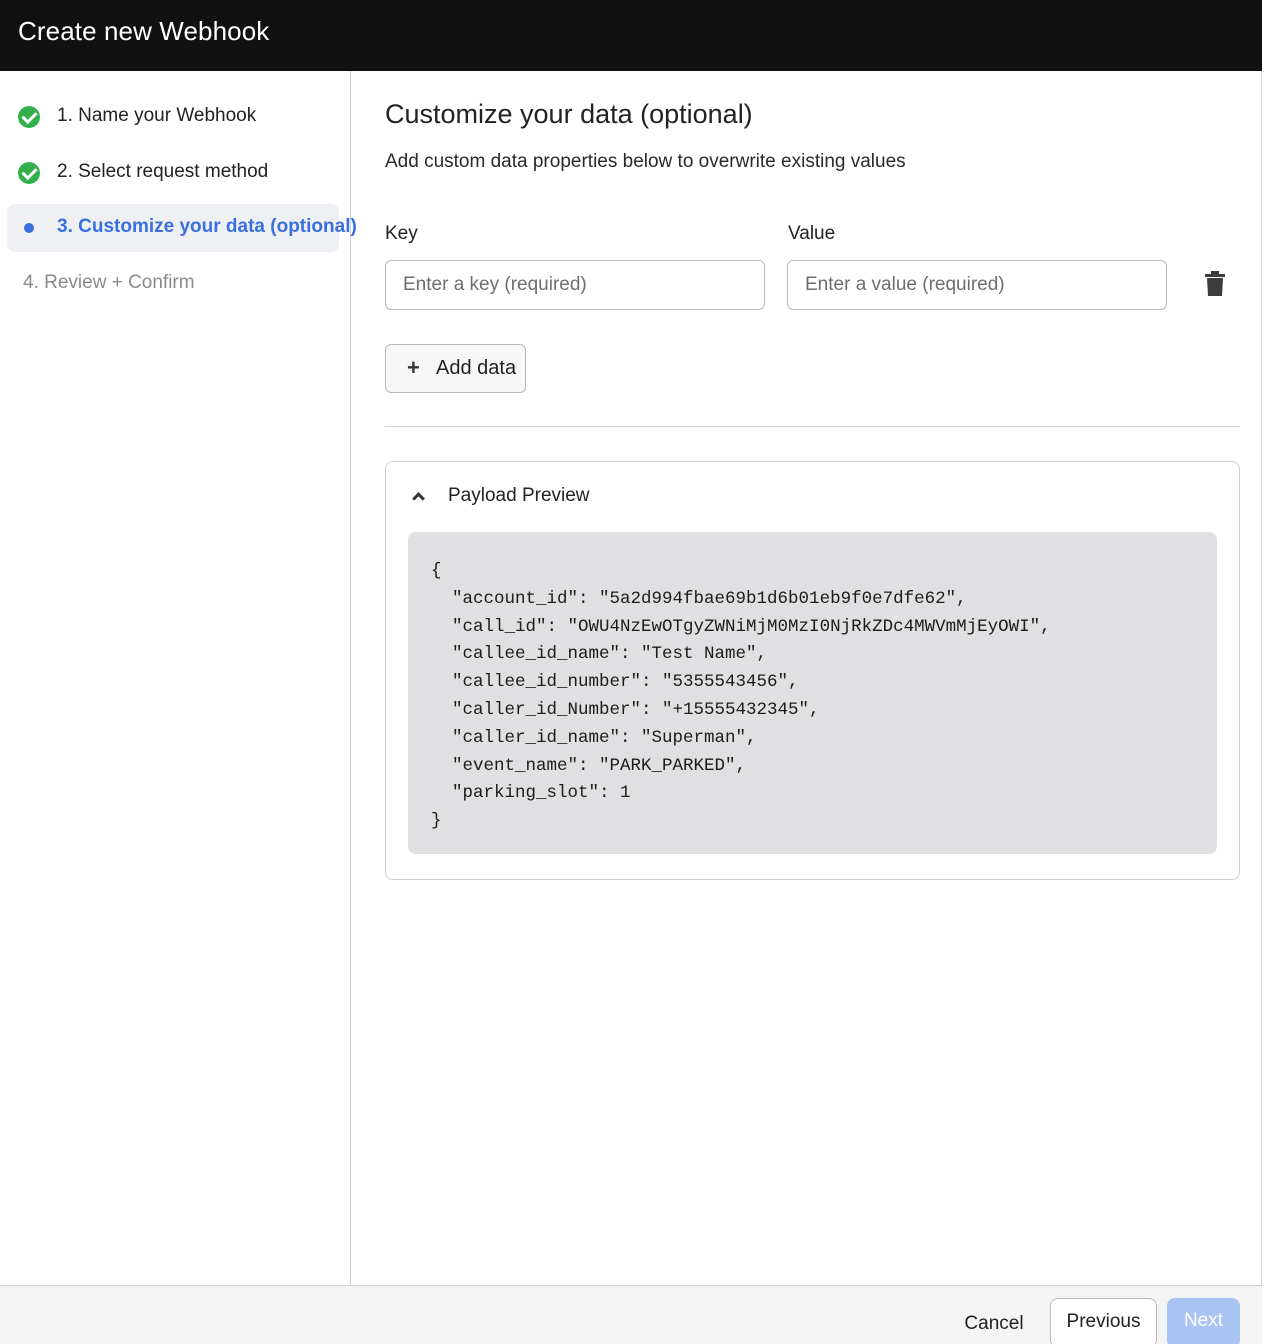 The image size is (1264, 1344). Describe the element at coordinates (575, 285) in the screenshot. I see `key-input` at that location.